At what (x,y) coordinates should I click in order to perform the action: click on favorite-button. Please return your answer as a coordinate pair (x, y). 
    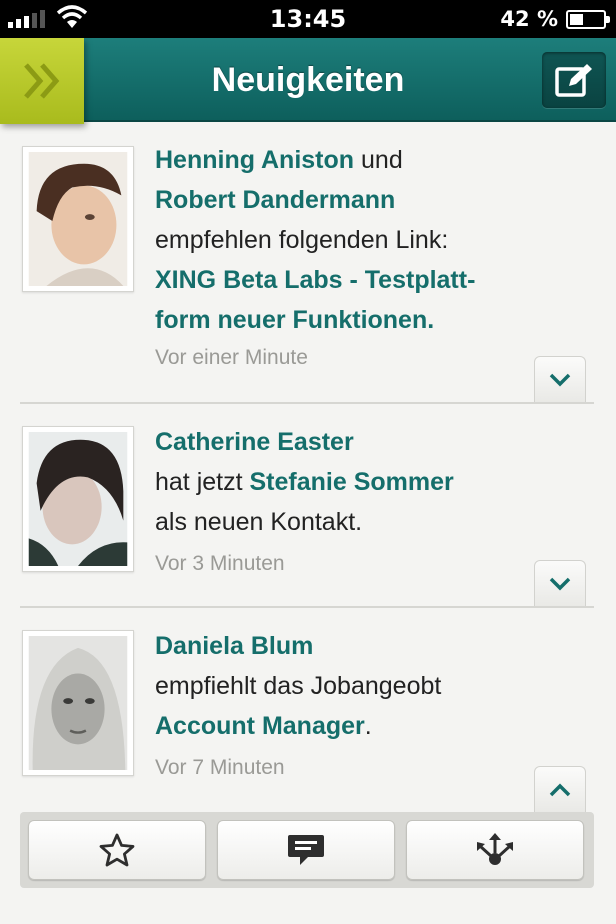
    Looking at the image, I should click on (117, 850).